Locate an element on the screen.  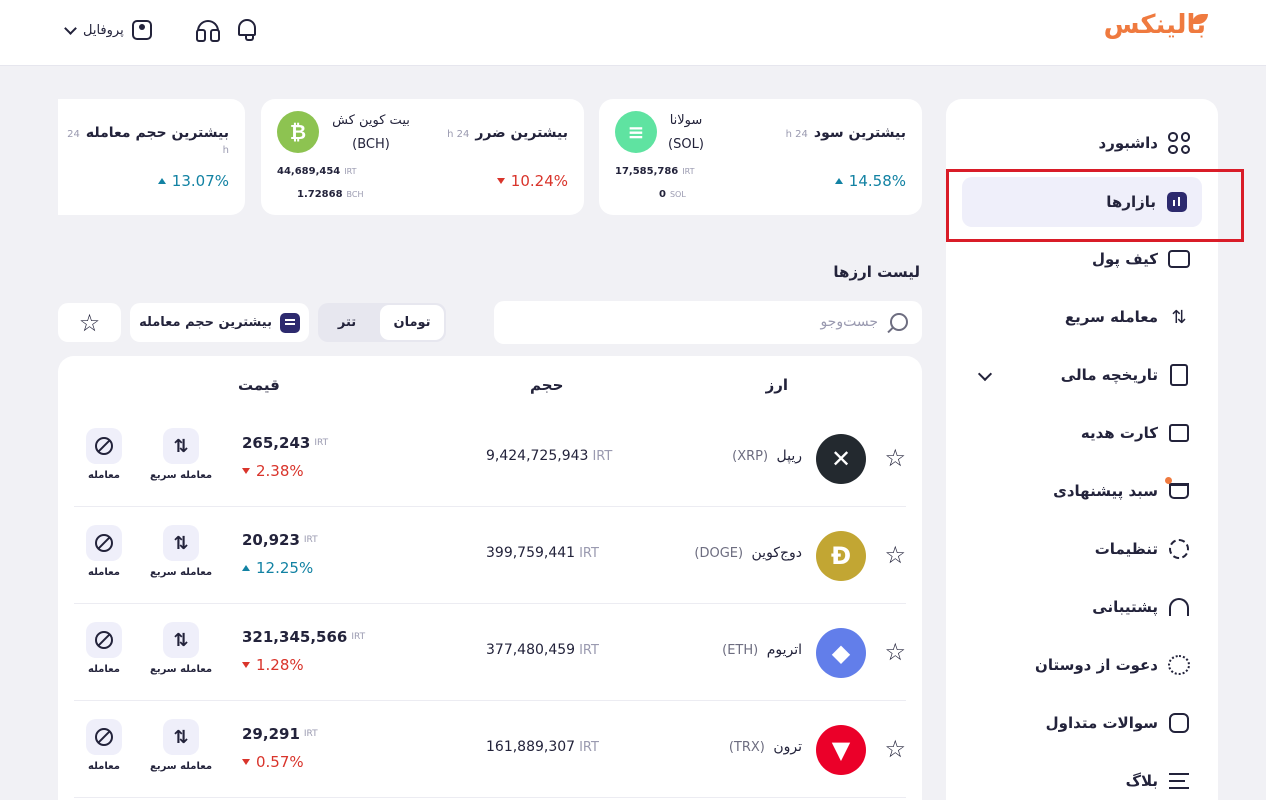
coin-name: سولانا is located at coordinates (686, 120).